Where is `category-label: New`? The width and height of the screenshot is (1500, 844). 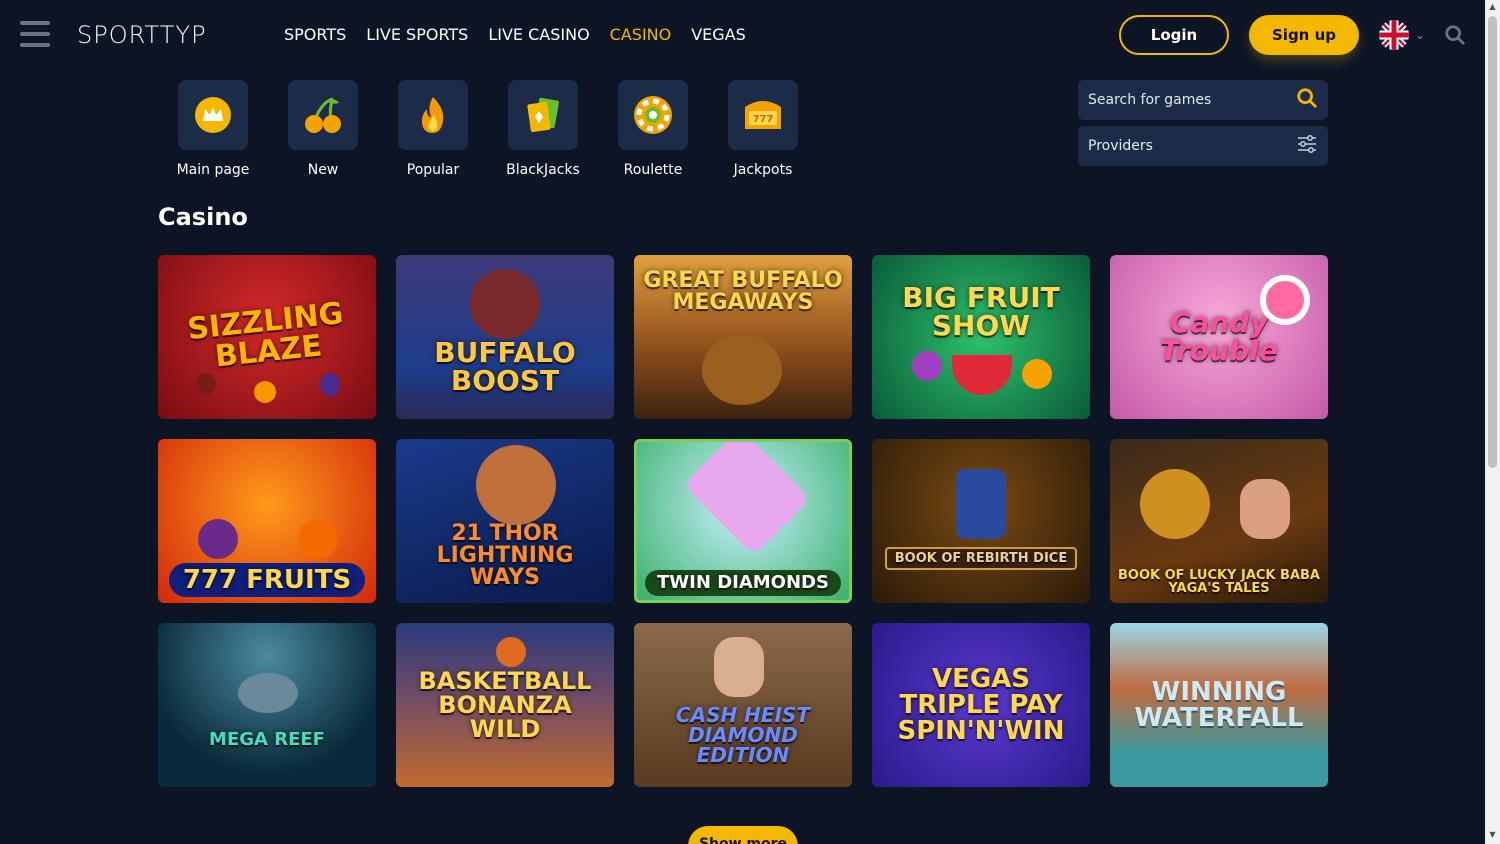
category-label: New is located at coordinates (323, 170).